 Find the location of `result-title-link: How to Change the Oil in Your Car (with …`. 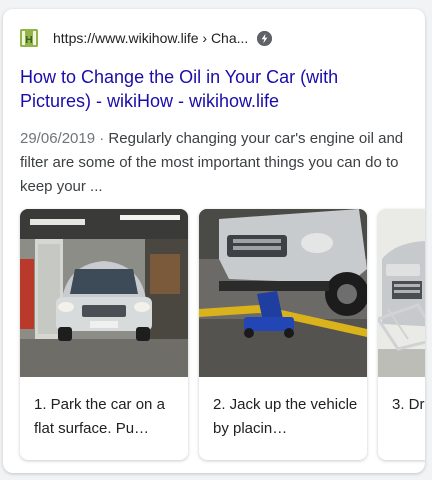

result-title-link: How to Change the Oil in Your Car (with … is located at coordinates (215, 89).